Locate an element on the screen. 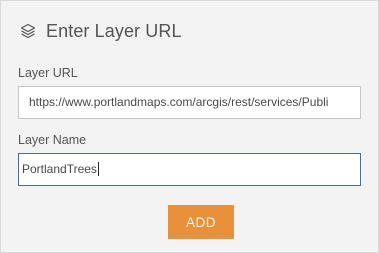 This screenshot has width=379, height=253. layer-url-label: Layer URL is located at coordinates (48, 73).